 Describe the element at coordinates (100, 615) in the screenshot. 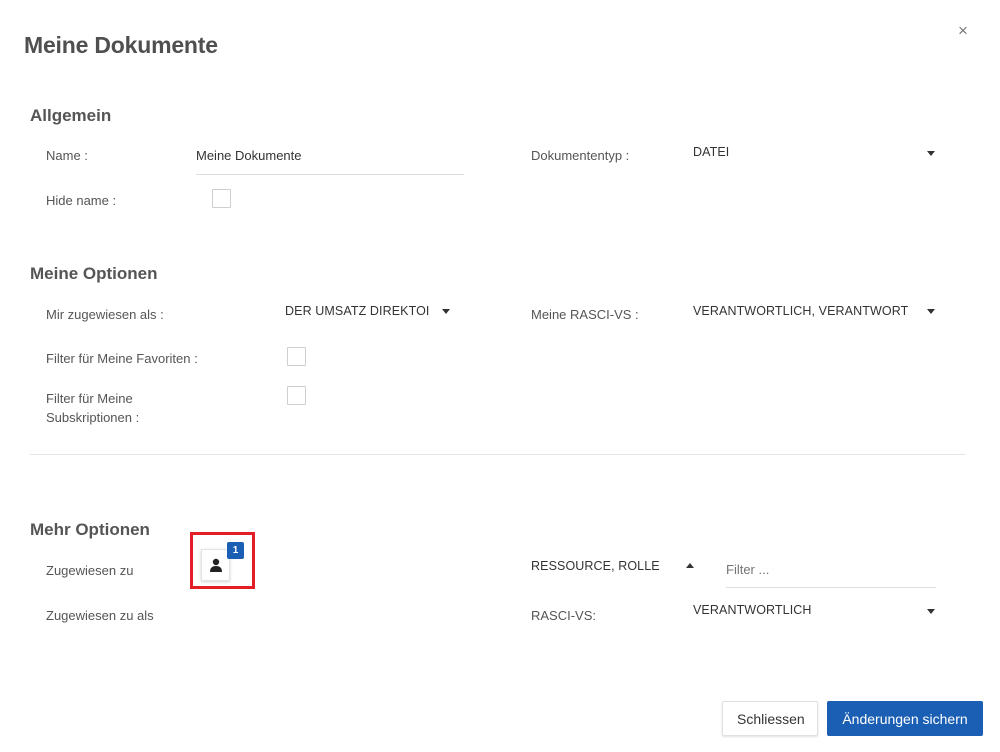

I see `assigned-to-as-label: Zugewiesen zu als` at that location.